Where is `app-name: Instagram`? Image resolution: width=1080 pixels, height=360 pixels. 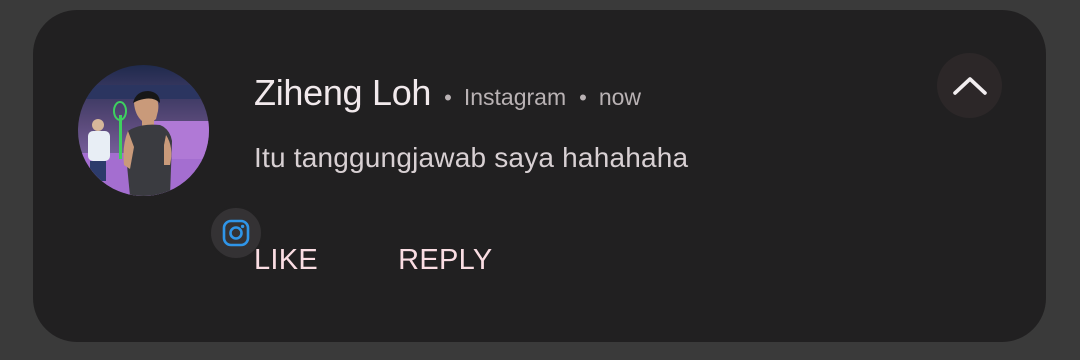 app-name: Instagram is located at coordinates (515, 97).